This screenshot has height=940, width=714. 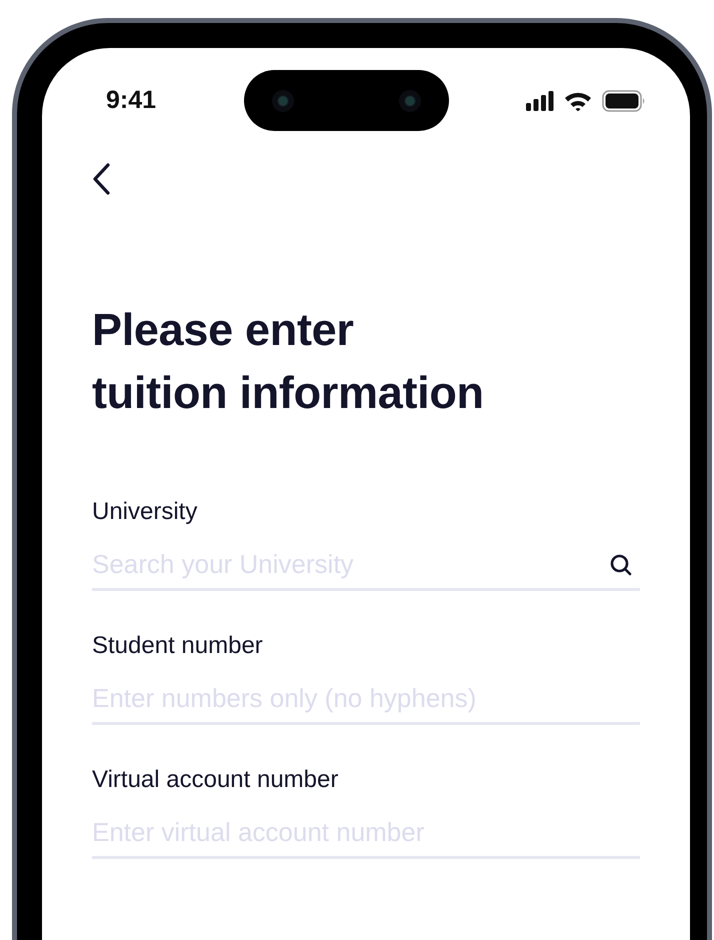 I want to click on signal-icon, so click(x=540, y=100).